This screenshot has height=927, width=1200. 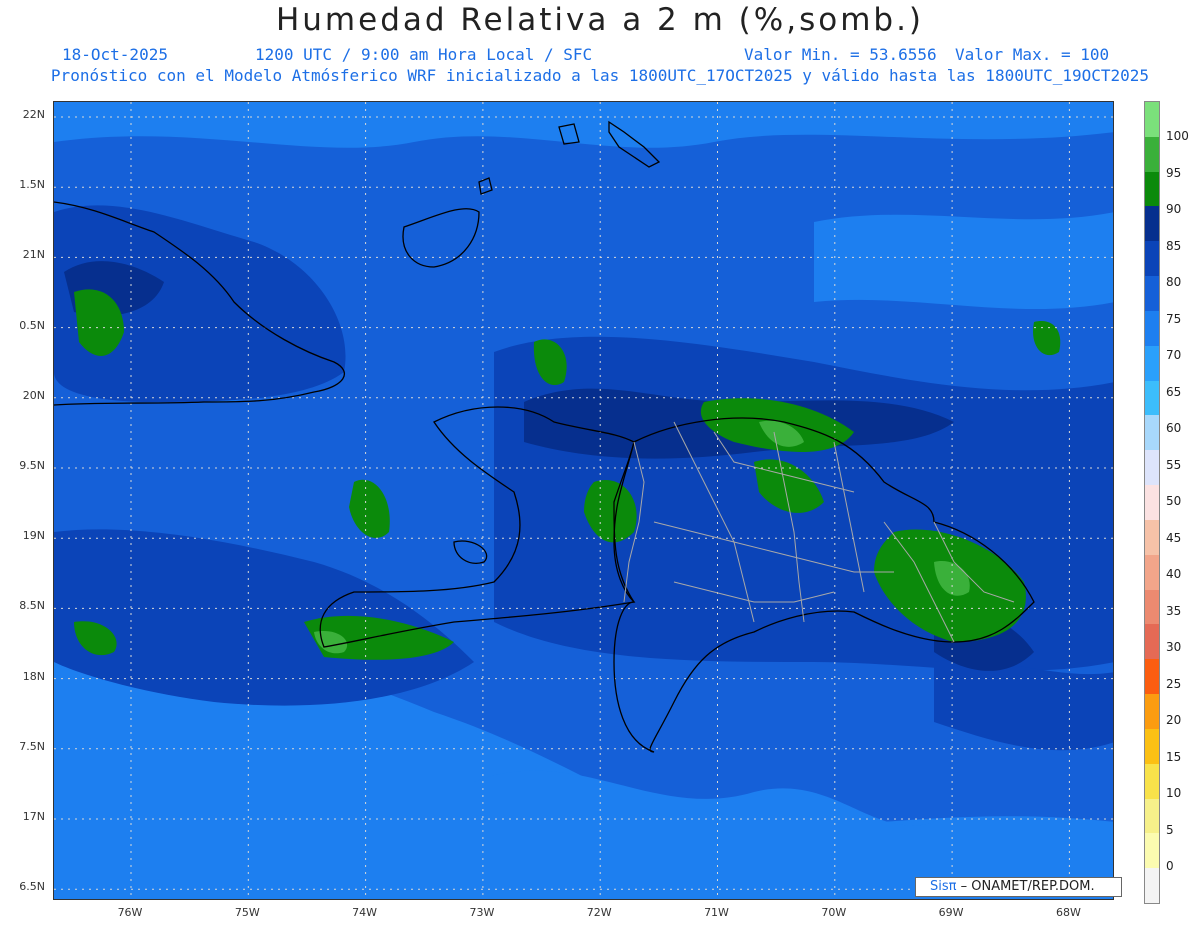 What do you see at coordinates (1174, 501) in the screenshot?
I see `colorbar-tick-label: 50` at bounding box center [1174, 501].